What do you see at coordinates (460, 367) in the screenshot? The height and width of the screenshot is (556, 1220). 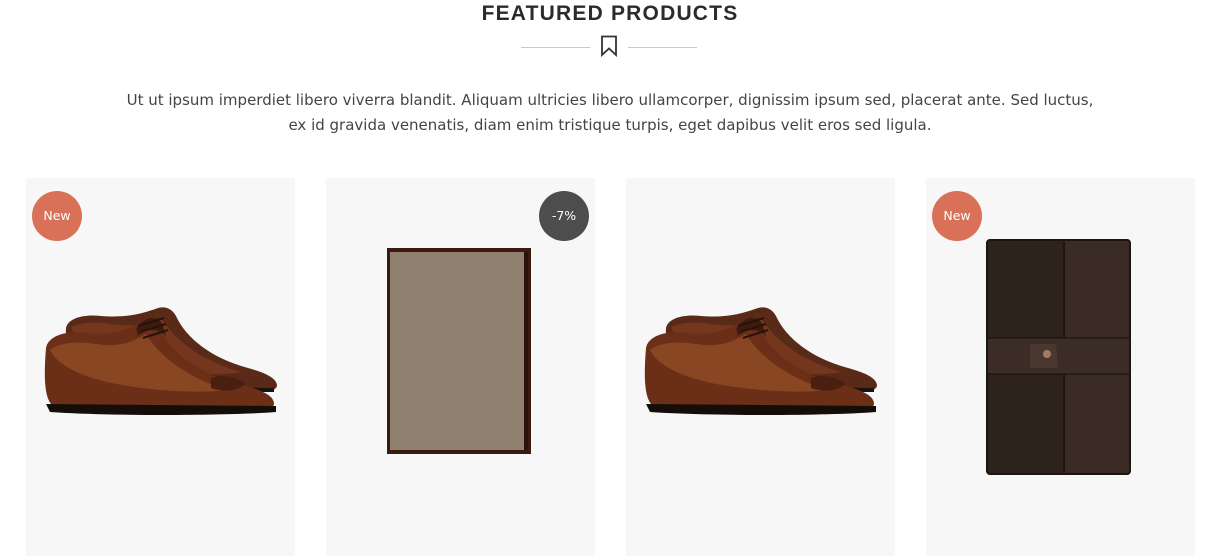 I see `product-card-2: -7%` at bounding box center [460, 367].